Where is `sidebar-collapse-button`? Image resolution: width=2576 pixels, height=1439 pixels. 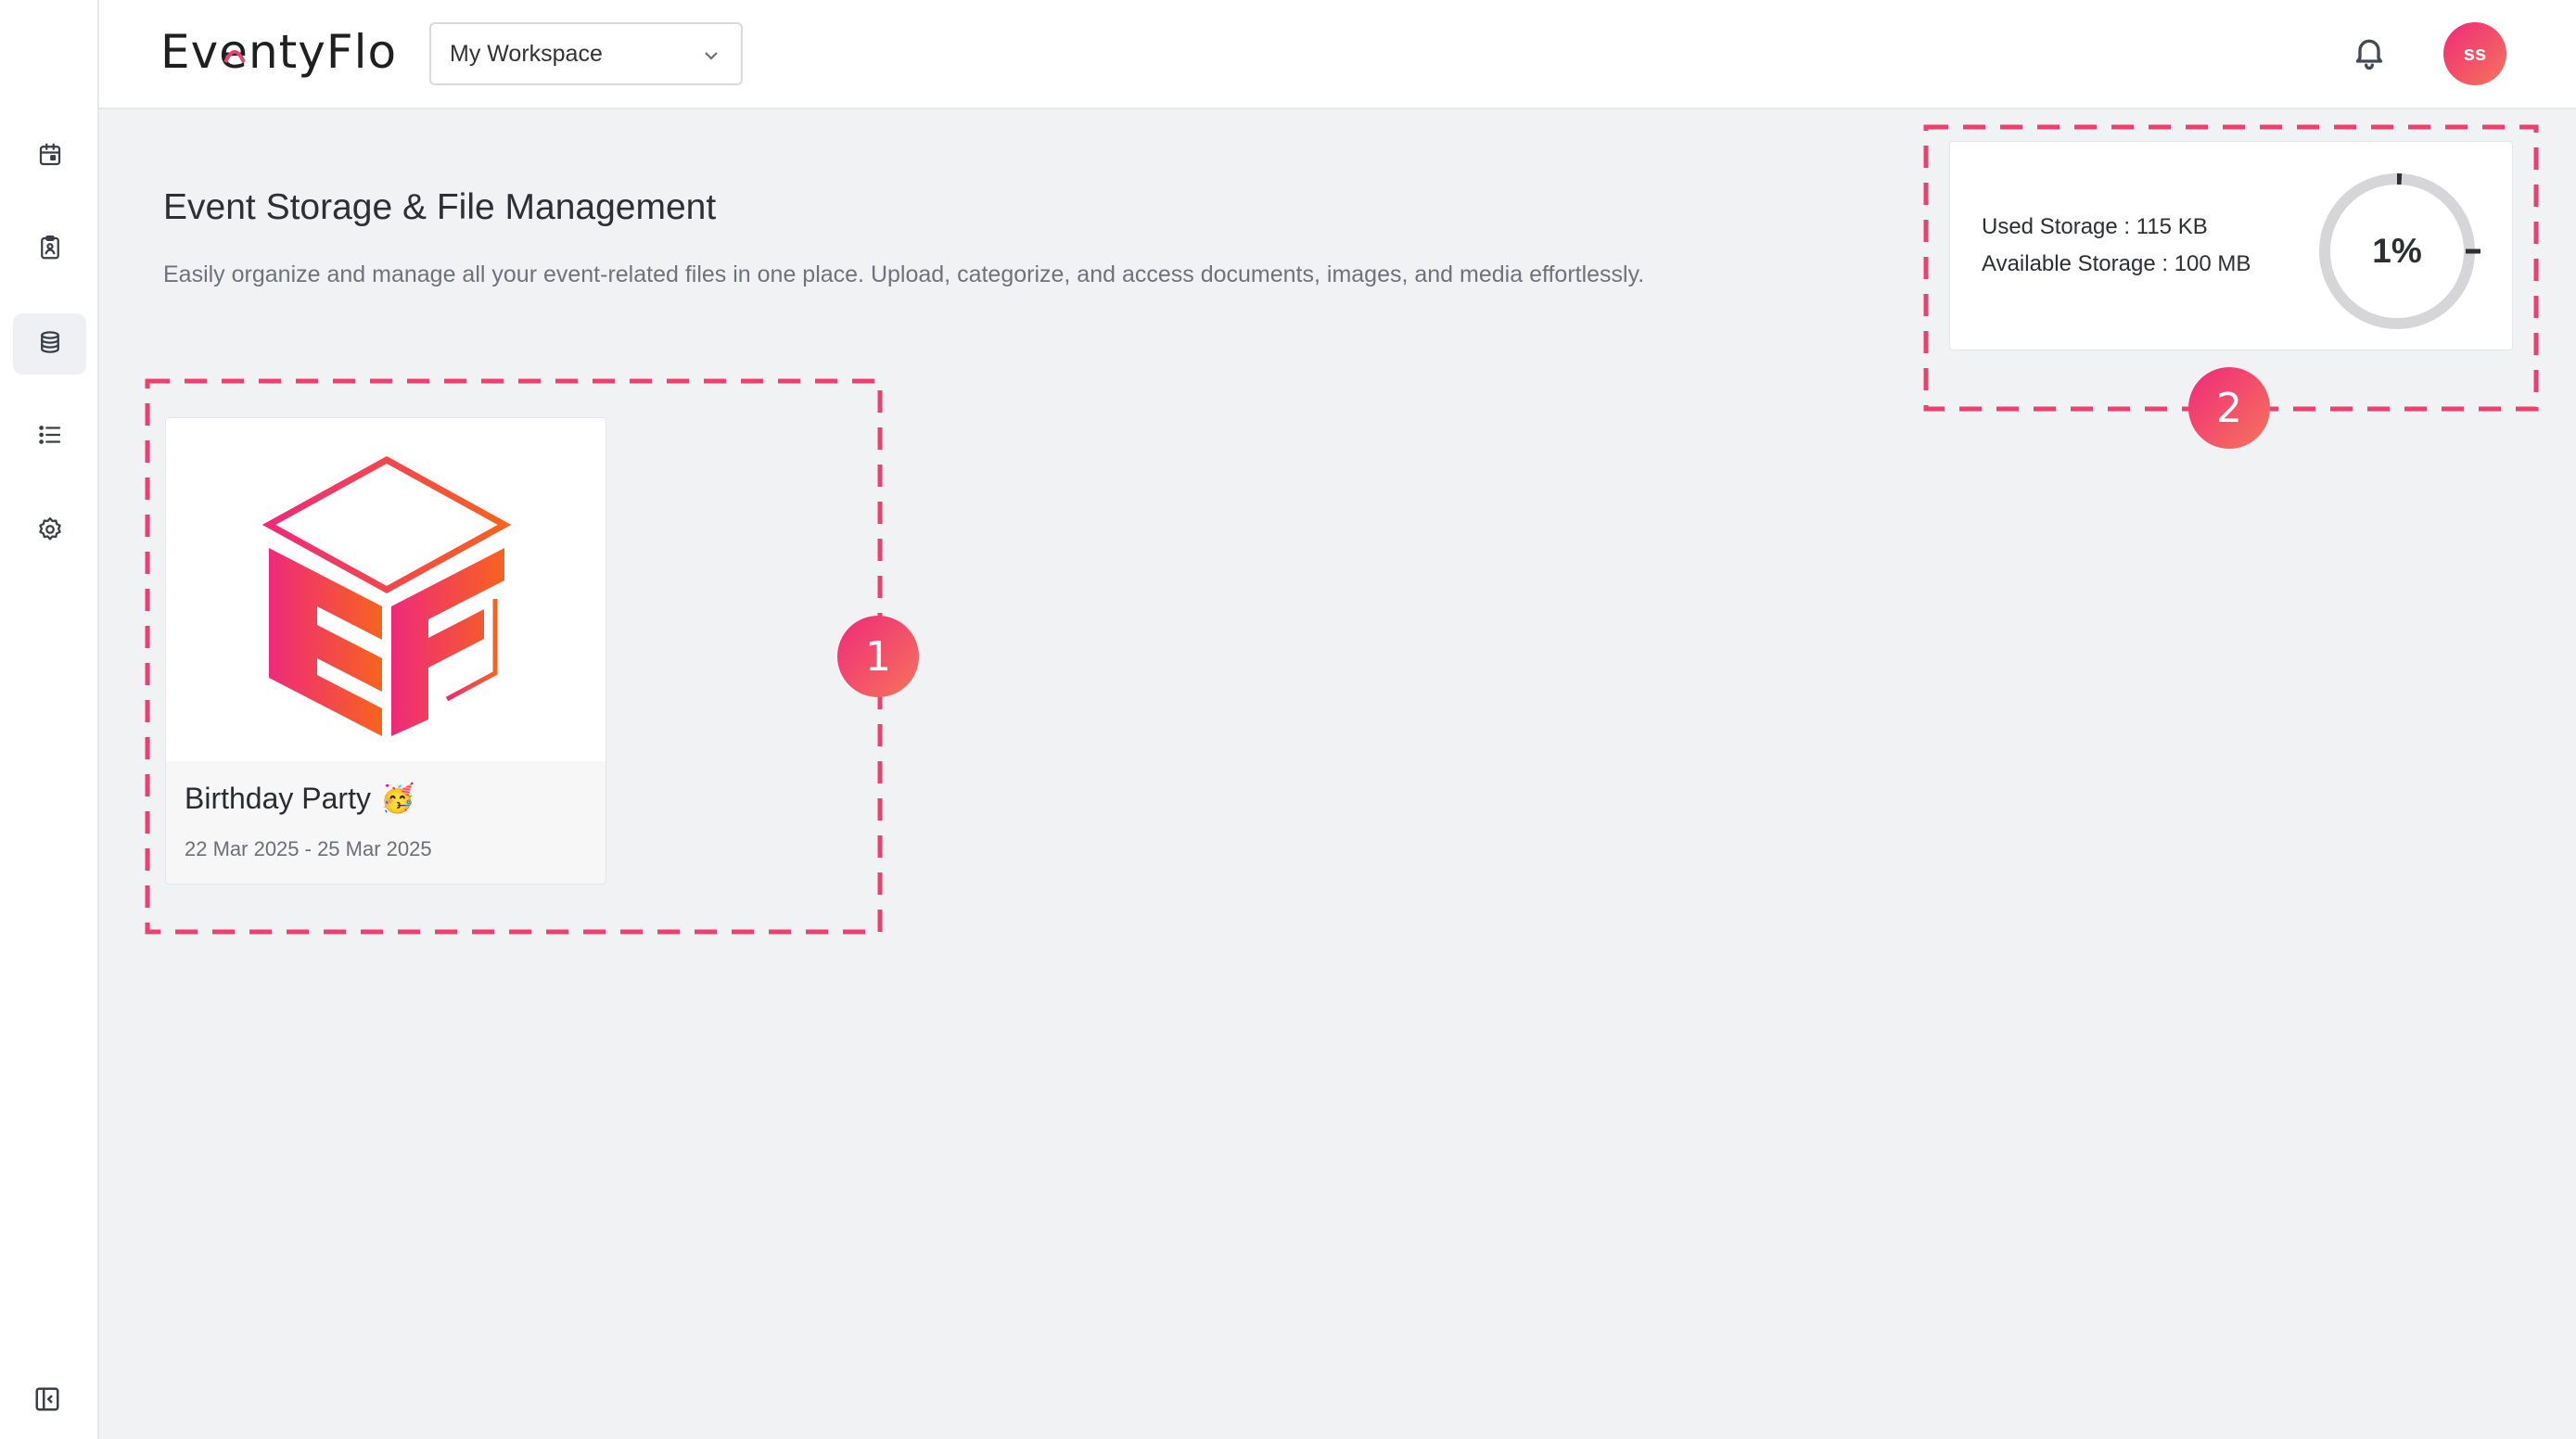 sidebar-collapse-button is located at coordinates (48, 1400).